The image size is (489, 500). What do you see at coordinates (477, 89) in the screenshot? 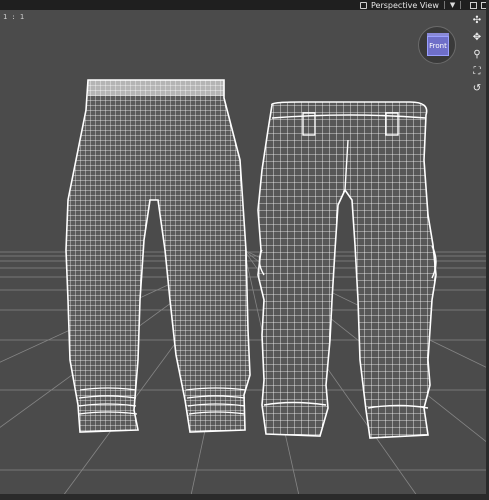
I see `reset-view-icon: ↺` at bounding box center [477, 89].